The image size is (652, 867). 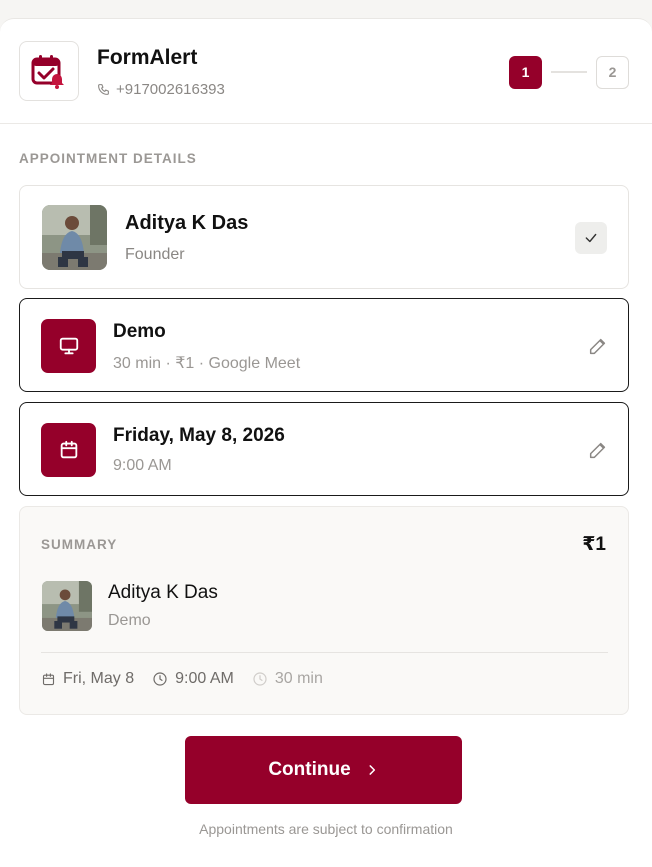 What do you see at coordinates (324, 652) in the screenshot?
I see `divider` at bounding box center [324, 652].